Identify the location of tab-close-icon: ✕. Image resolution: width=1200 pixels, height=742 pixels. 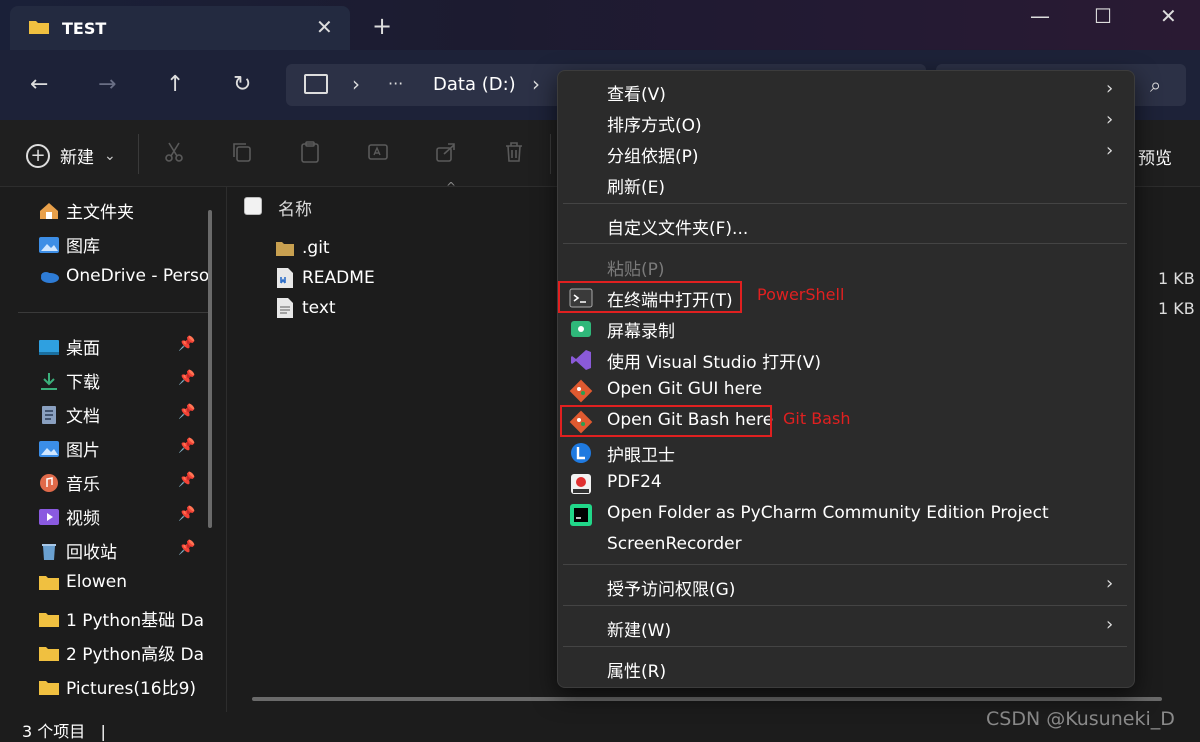
(324, 27).